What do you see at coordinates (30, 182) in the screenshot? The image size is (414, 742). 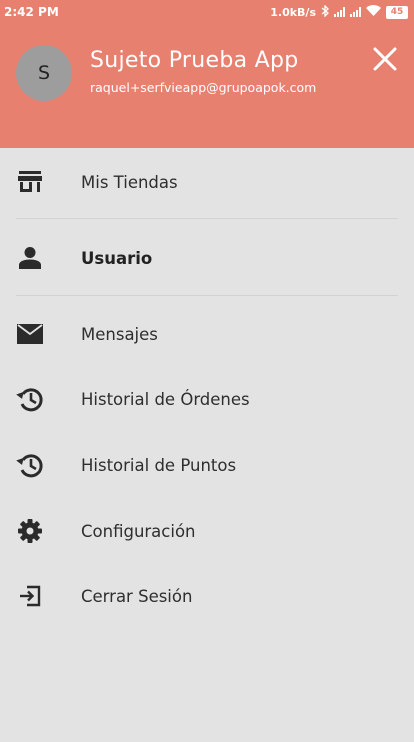 I see `store-icon` at bounding box center [30, 182].